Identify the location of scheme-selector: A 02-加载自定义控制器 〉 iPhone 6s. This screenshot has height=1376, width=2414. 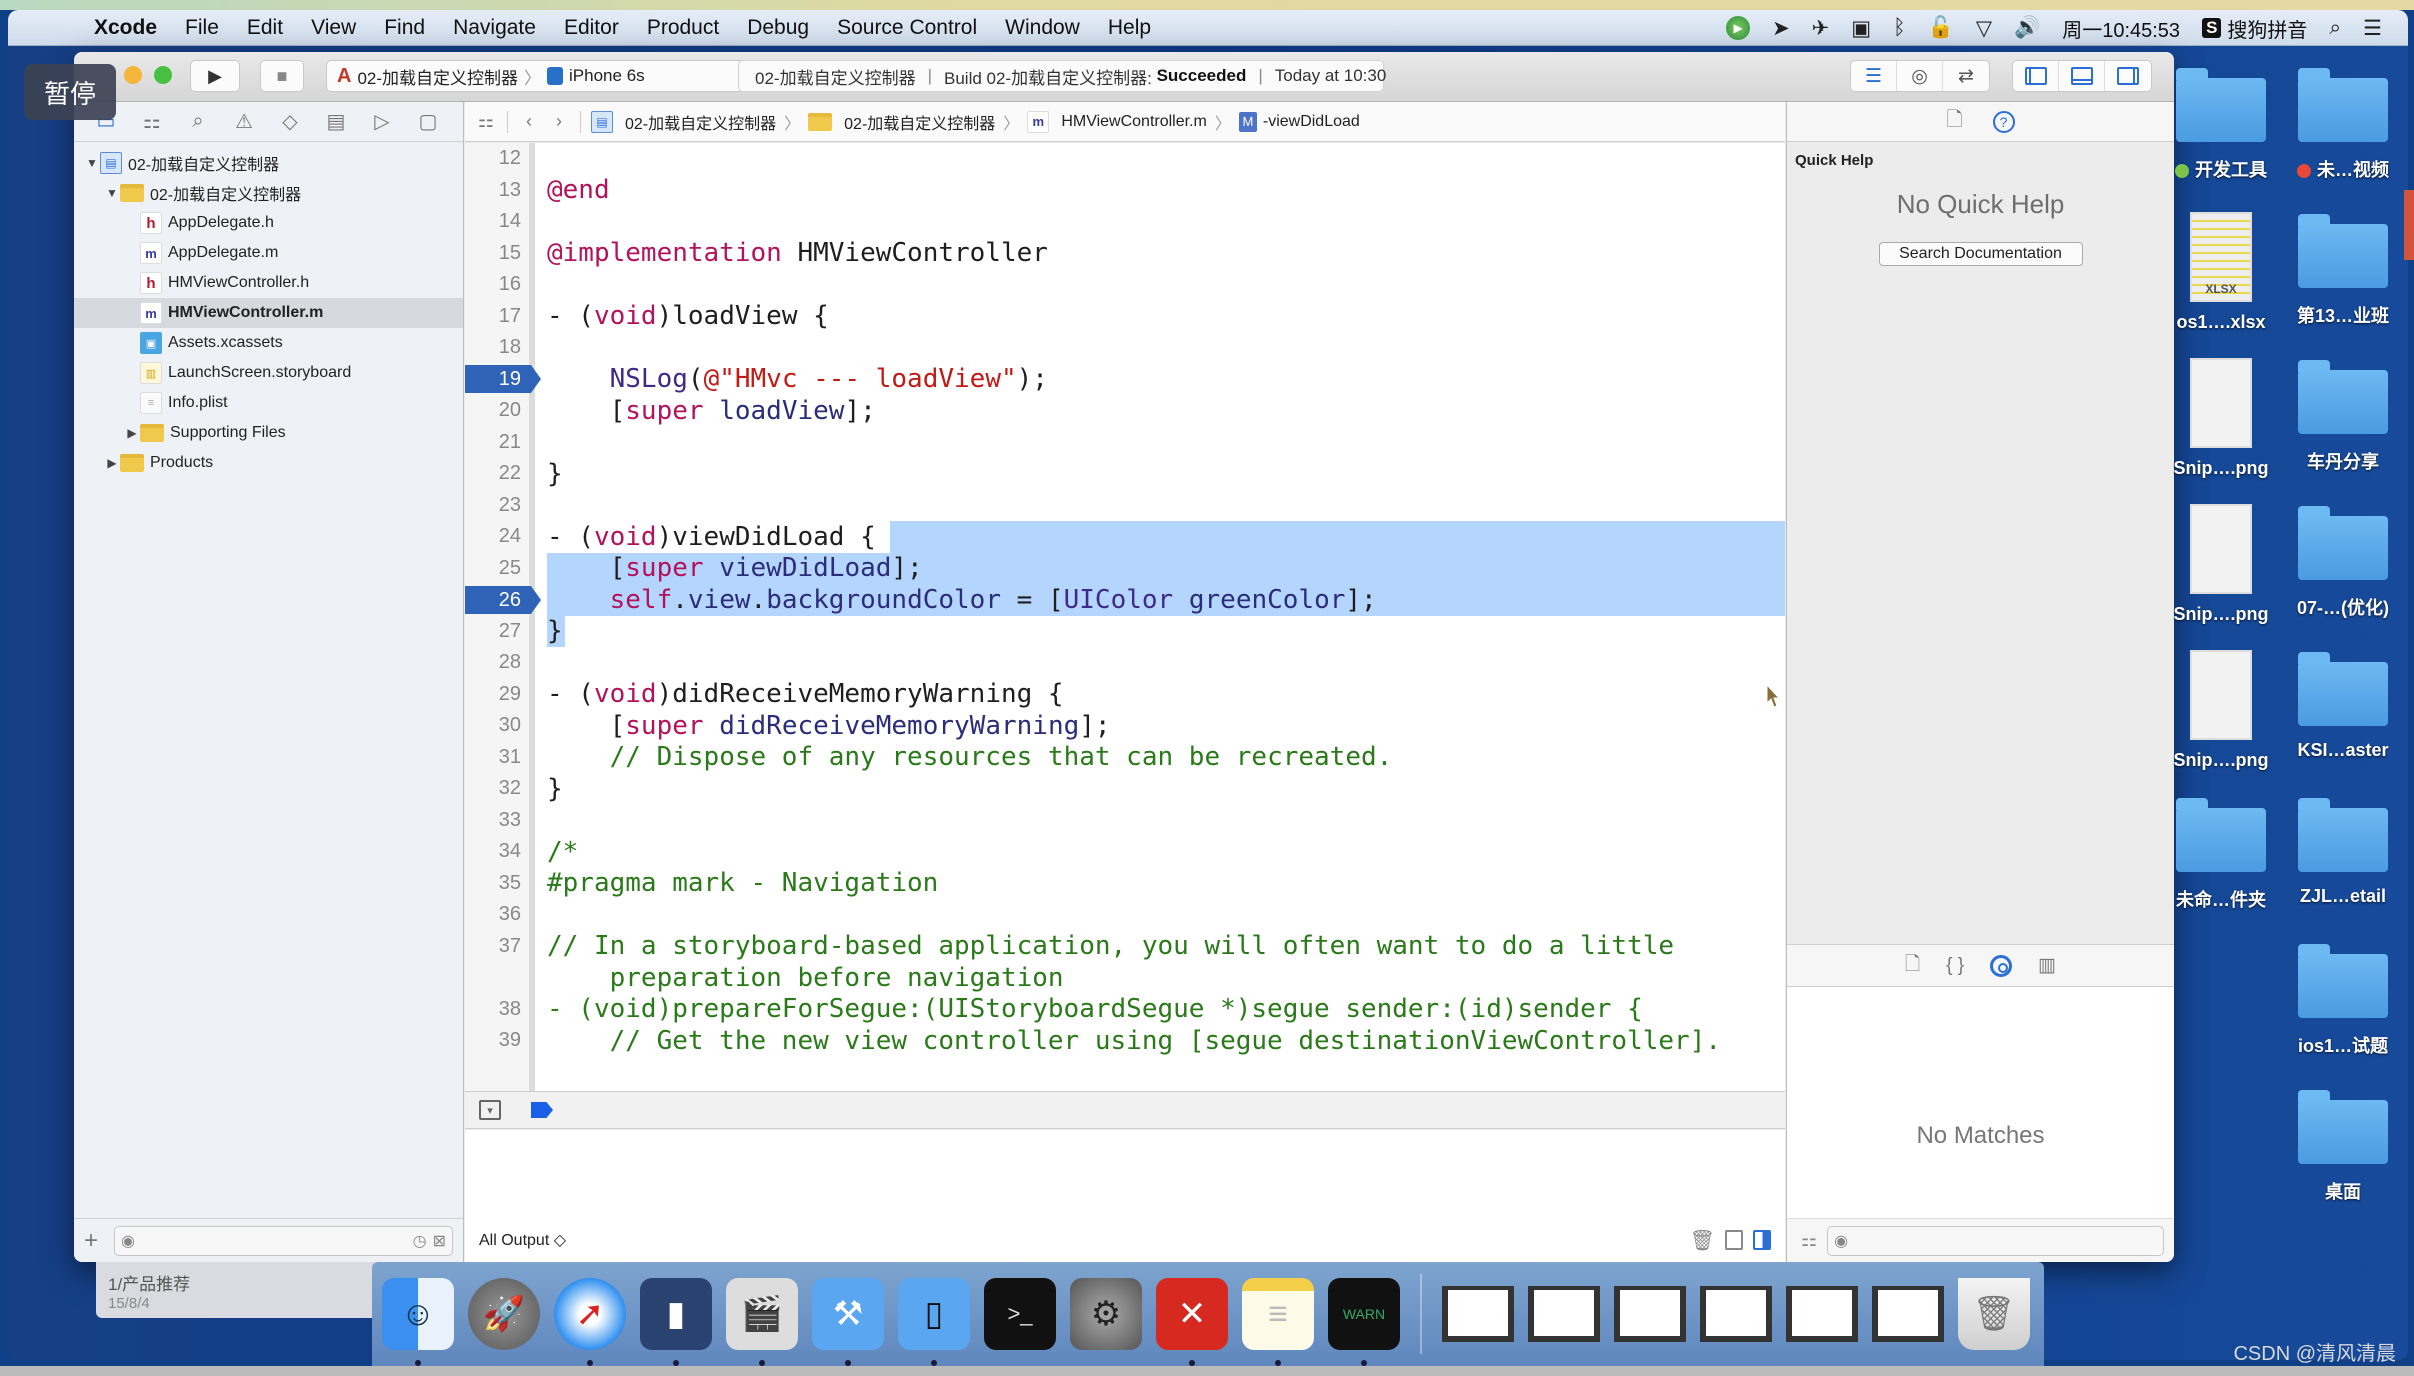
(536, 76).